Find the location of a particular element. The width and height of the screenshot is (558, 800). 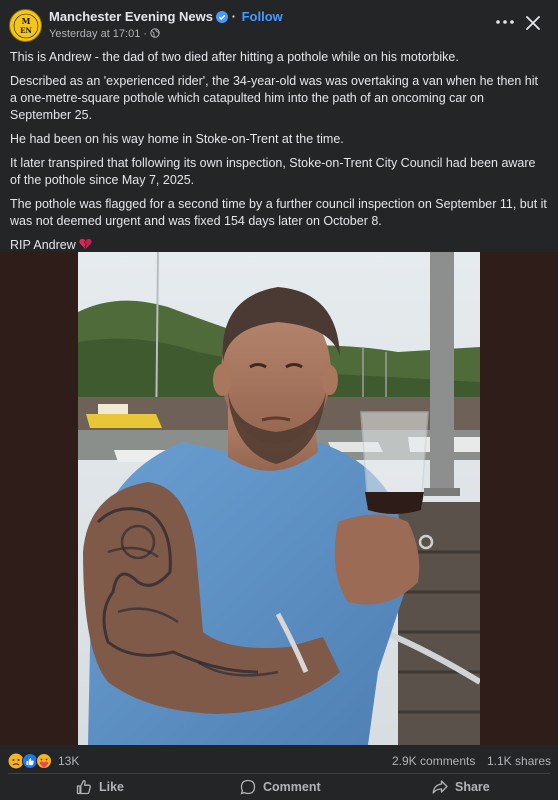

page-name-link: Manchester Evening News is located at coordinates (131, 16).